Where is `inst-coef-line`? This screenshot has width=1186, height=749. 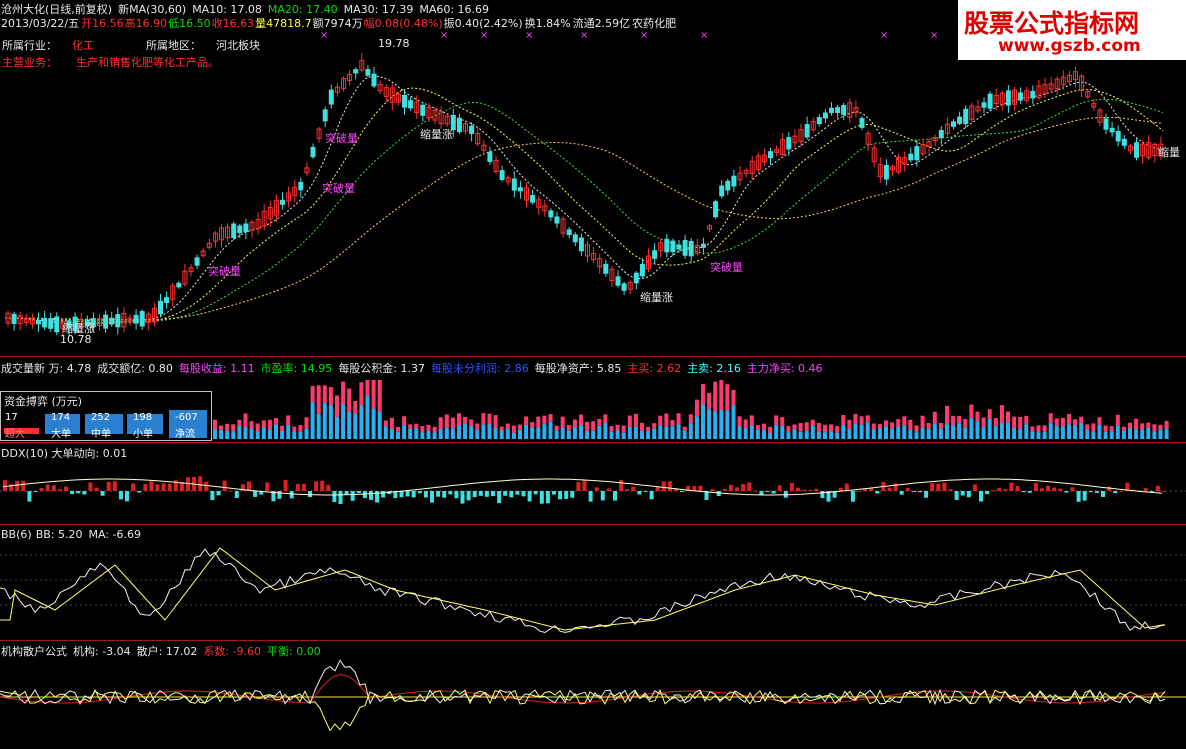
inst-coef-line is located at coordinates (583, 689).